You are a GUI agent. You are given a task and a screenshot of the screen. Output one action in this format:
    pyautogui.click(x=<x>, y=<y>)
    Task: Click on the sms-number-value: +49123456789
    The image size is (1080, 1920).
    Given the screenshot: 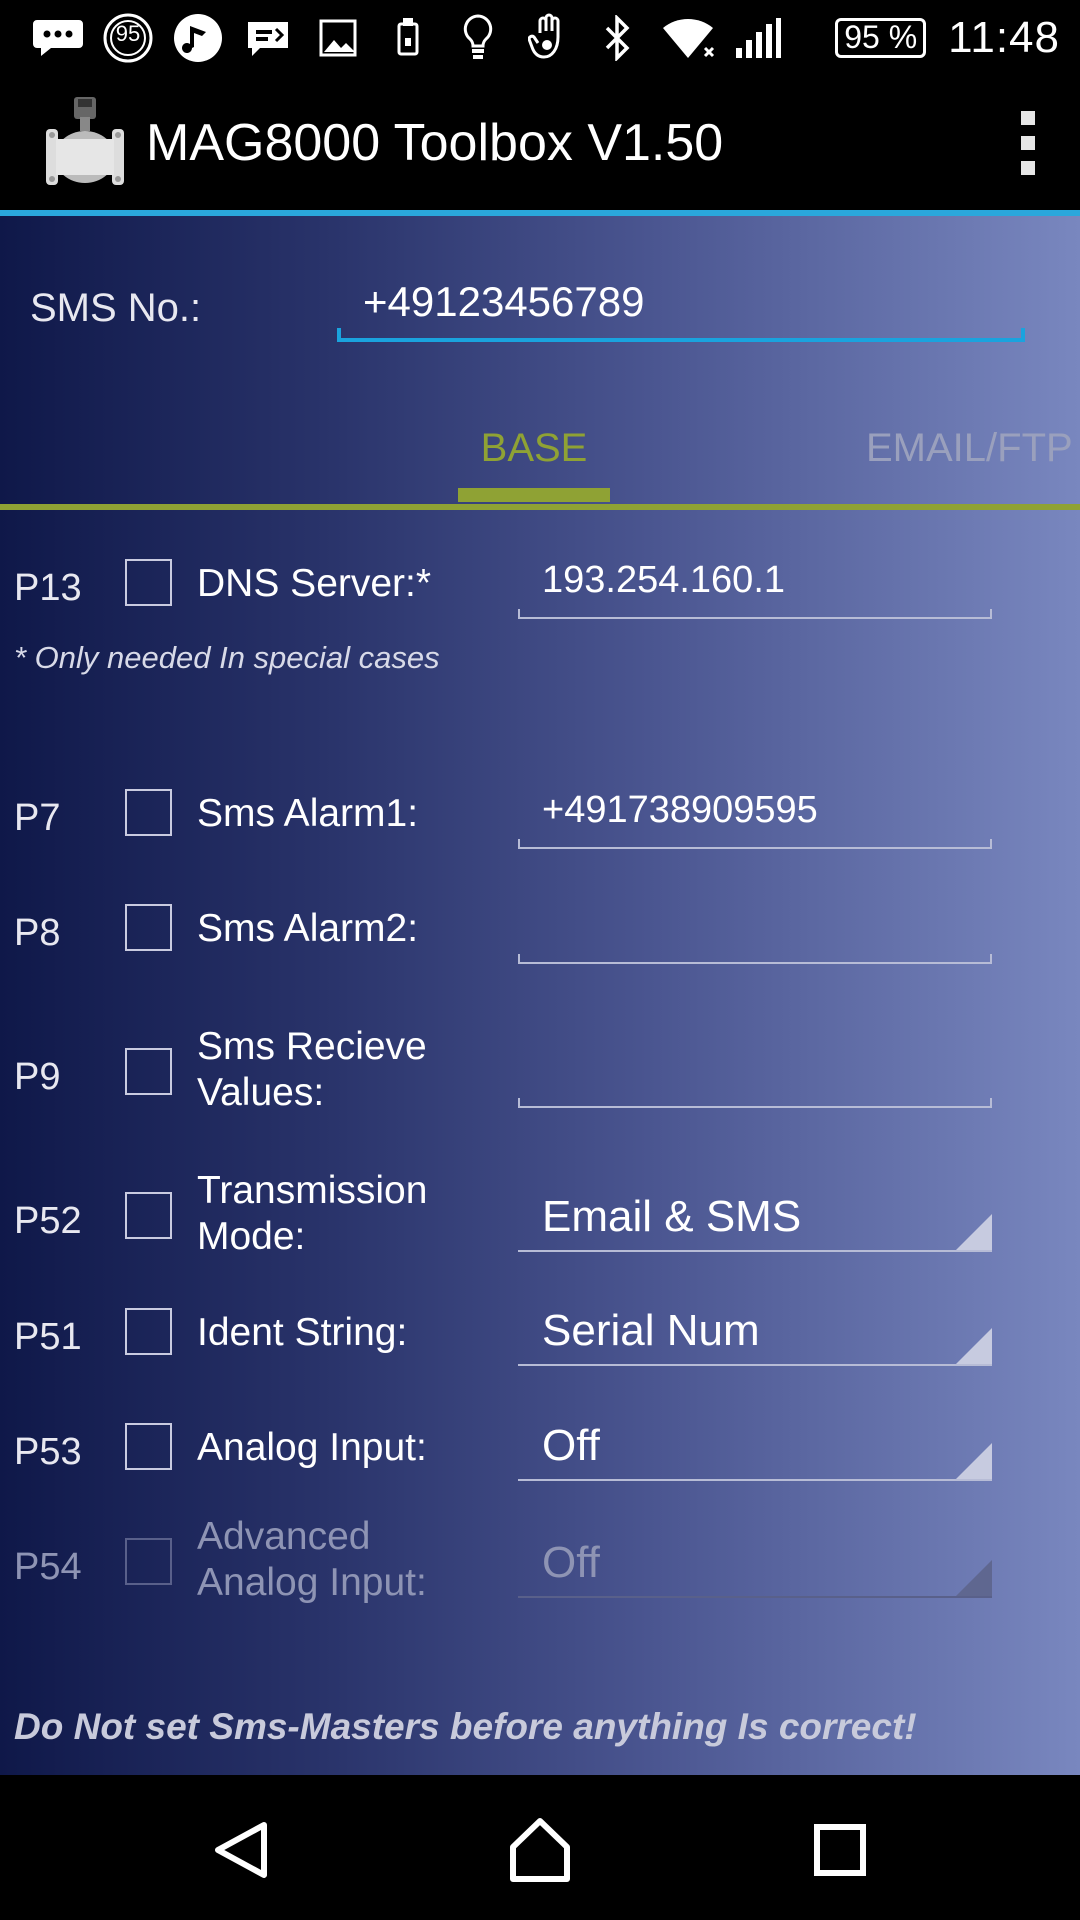 What is the action you would take?
    pyautogui.click(x=504, y=301)
    